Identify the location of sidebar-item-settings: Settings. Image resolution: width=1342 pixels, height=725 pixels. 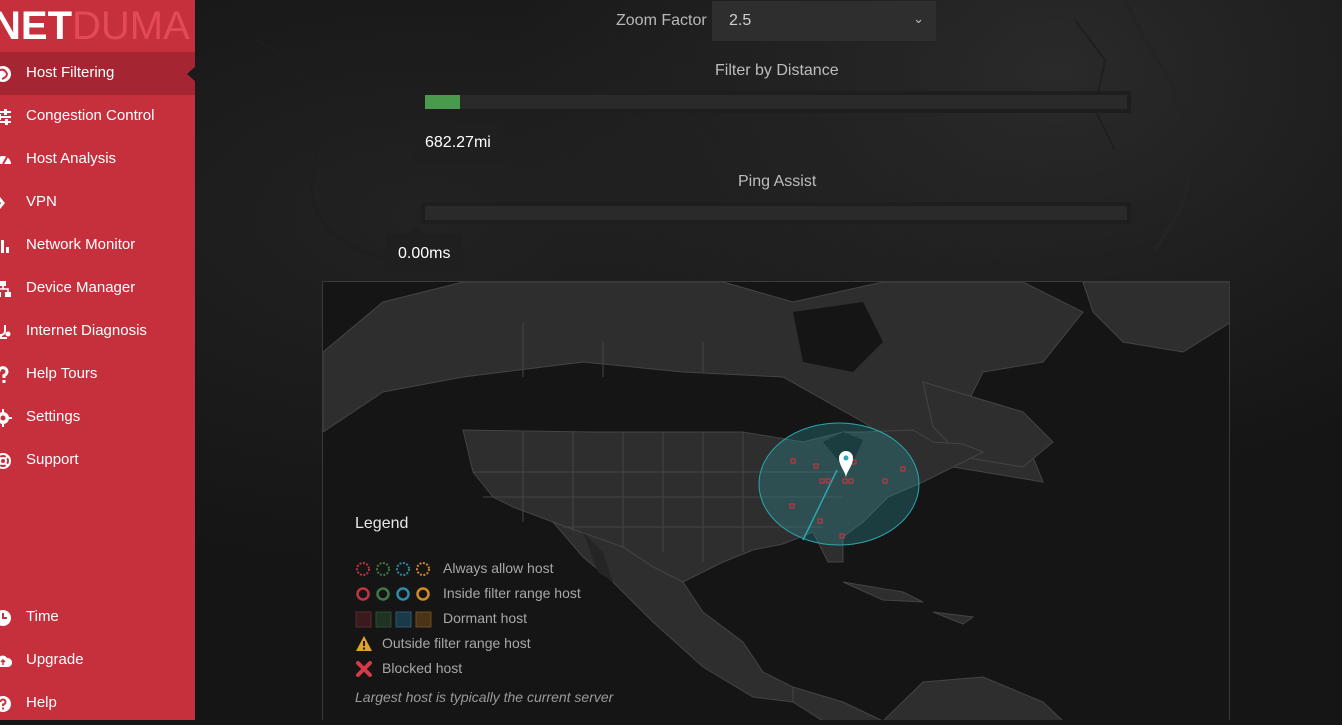
(97, 417).